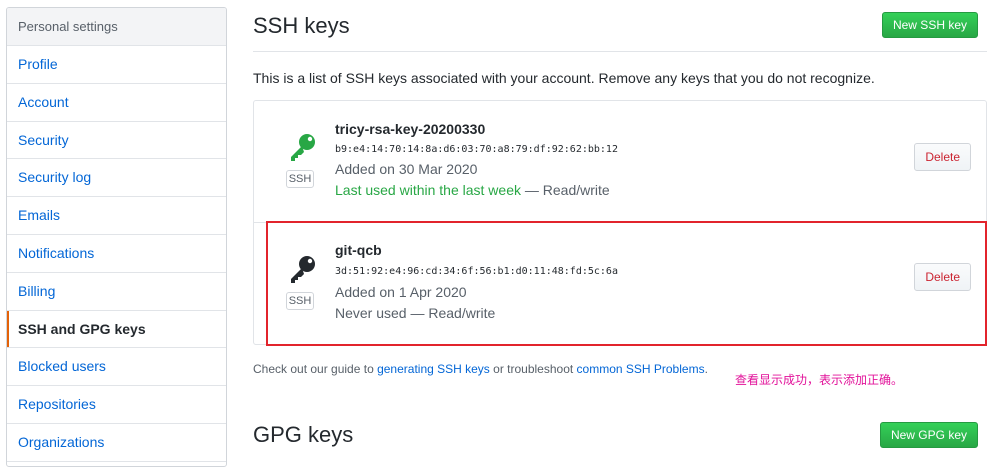 Image resolution: width=987 pixels, height=467 pixels. I want to click on divider, so click(620, 51).